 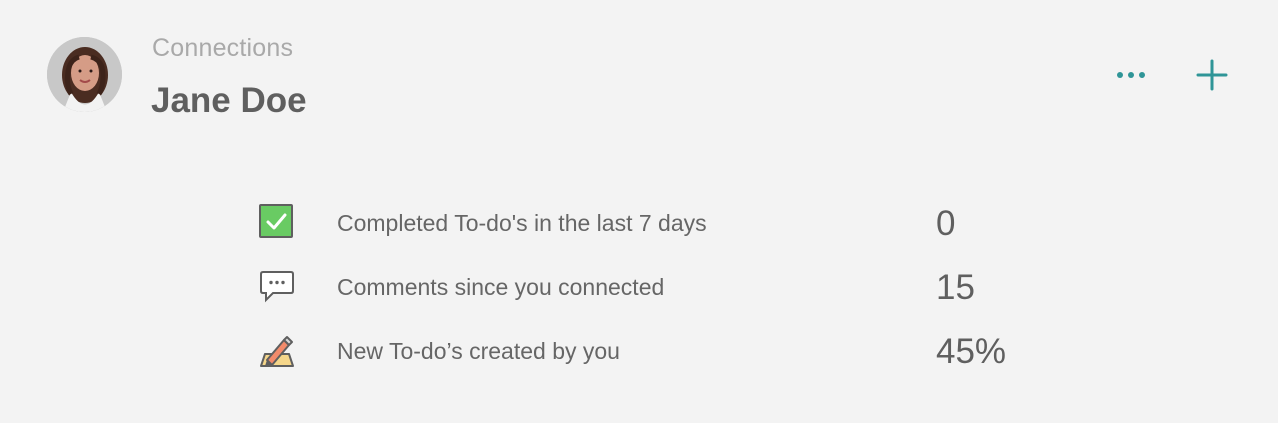 I want to click on stat-value: 15, so click(x=955, y=287).